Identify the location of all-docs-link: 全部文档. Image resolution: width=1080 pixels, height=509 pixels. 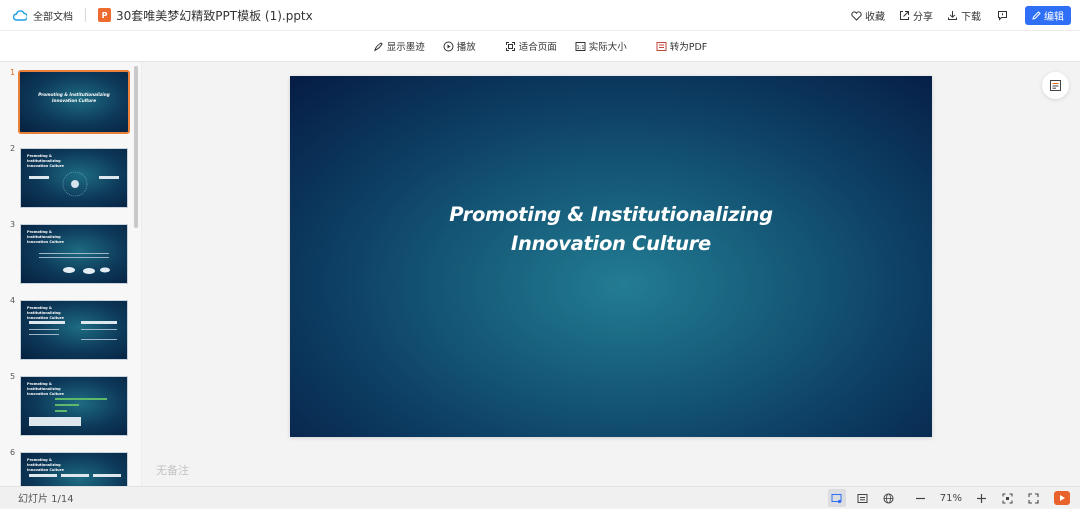
(53, 15).